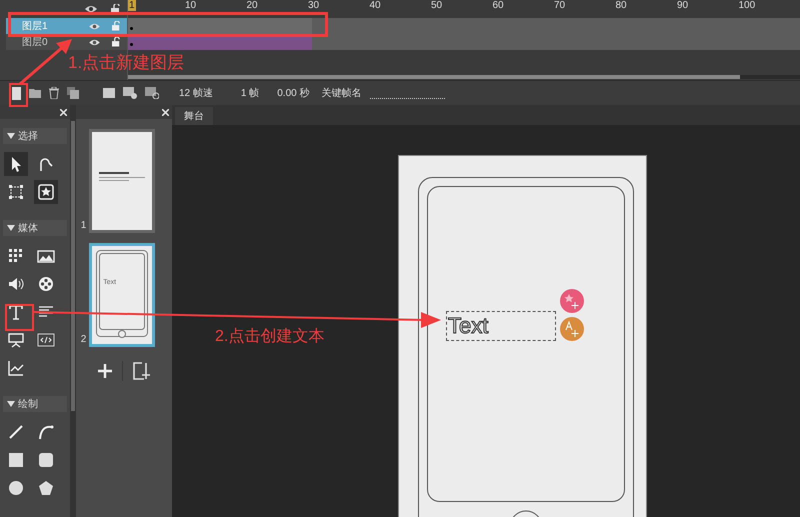  Describe the element at coordinates (46, 460) in the screenshot. I see `rounded-square-icon` at that location.